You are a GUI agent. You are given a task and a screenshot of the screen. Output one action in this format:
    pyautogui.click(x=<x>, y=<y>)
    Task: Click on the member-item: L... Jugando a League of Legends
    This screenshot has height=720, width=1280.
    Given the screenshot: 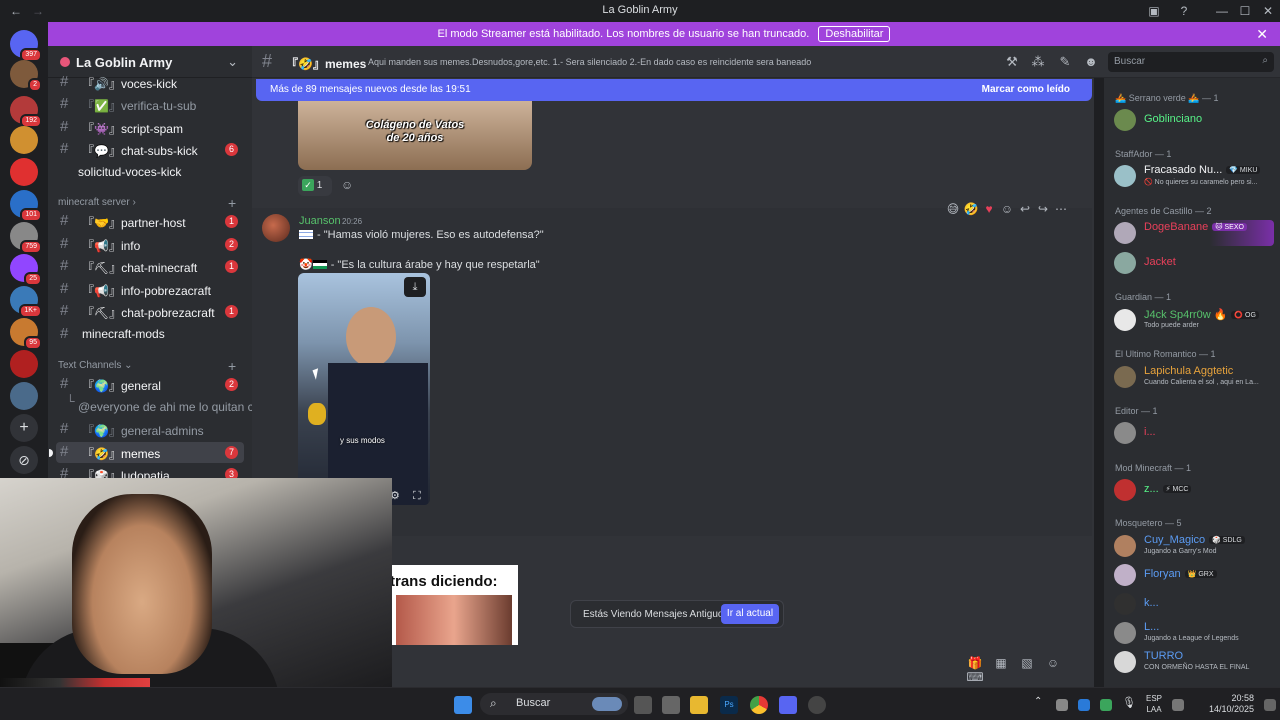 What is the action you would take?
    pyautogui.click(x=1194, y=633)
    